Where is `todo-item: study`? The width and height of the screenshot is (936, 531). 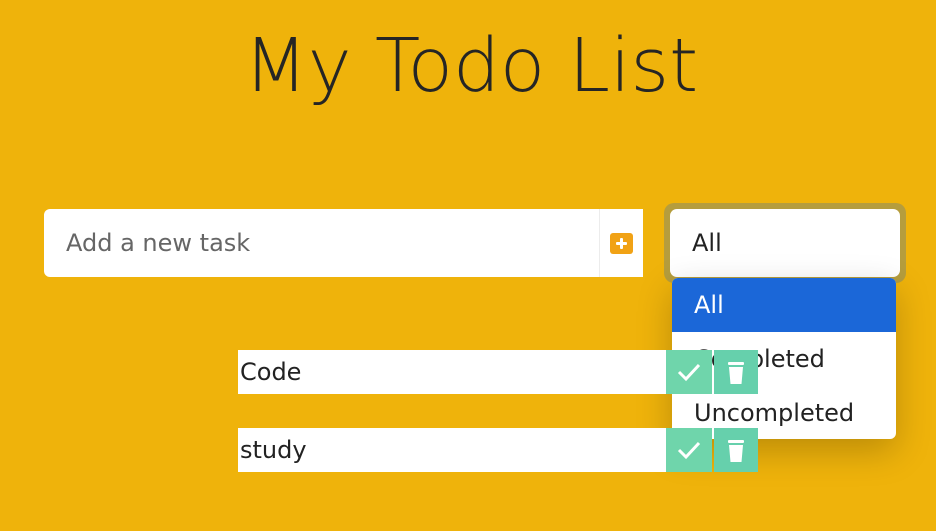
todo-item: study is located at coordinates (498, 450).